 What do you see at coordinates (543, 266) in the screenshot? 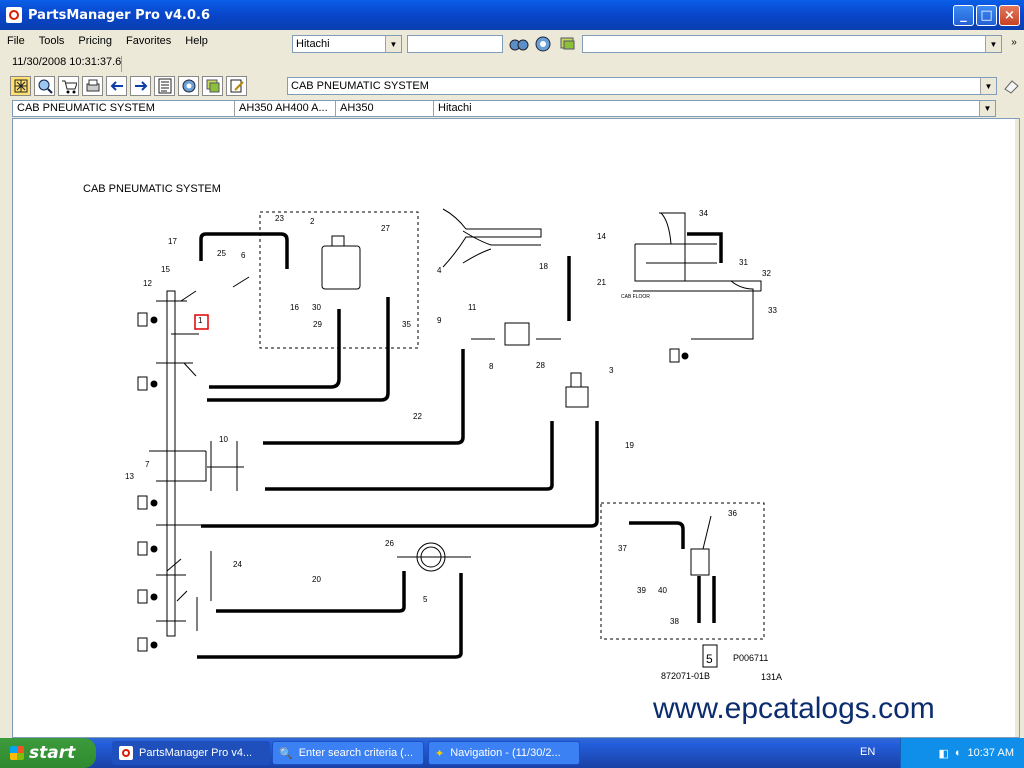
I see `callout-18: 18` at bounding box center [543, 266].